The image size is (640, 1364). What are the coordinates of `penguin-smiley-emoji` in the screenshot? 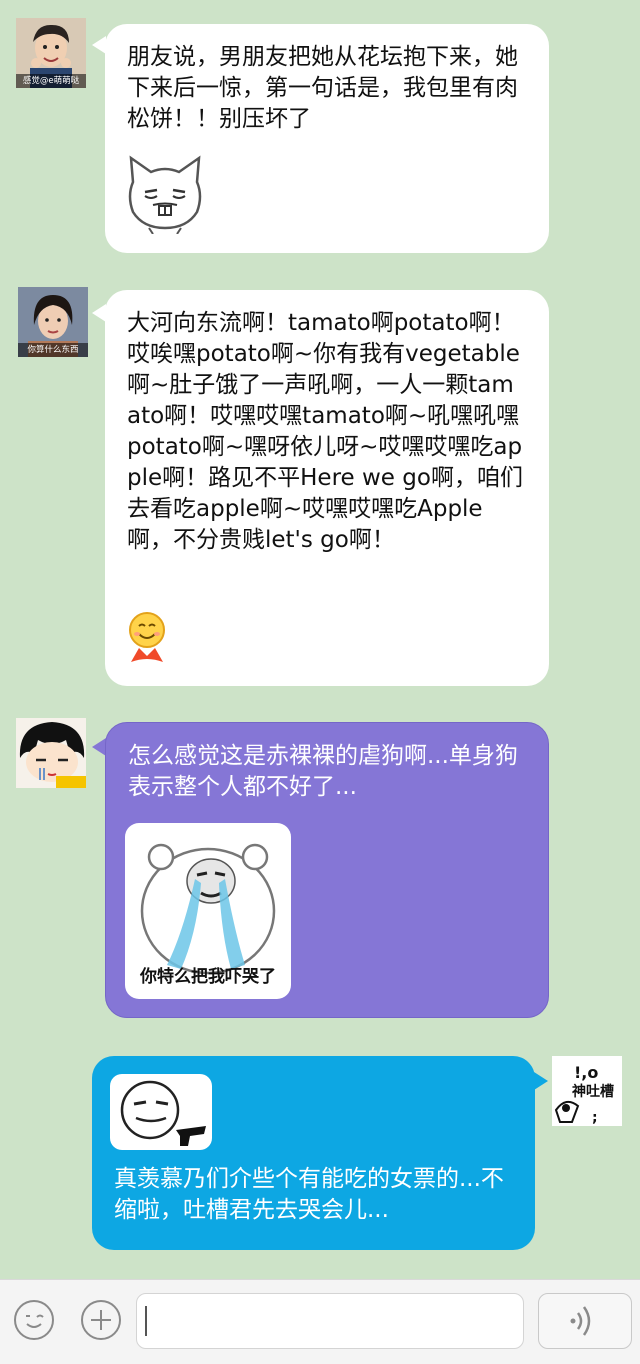 It's located at (147, 638).